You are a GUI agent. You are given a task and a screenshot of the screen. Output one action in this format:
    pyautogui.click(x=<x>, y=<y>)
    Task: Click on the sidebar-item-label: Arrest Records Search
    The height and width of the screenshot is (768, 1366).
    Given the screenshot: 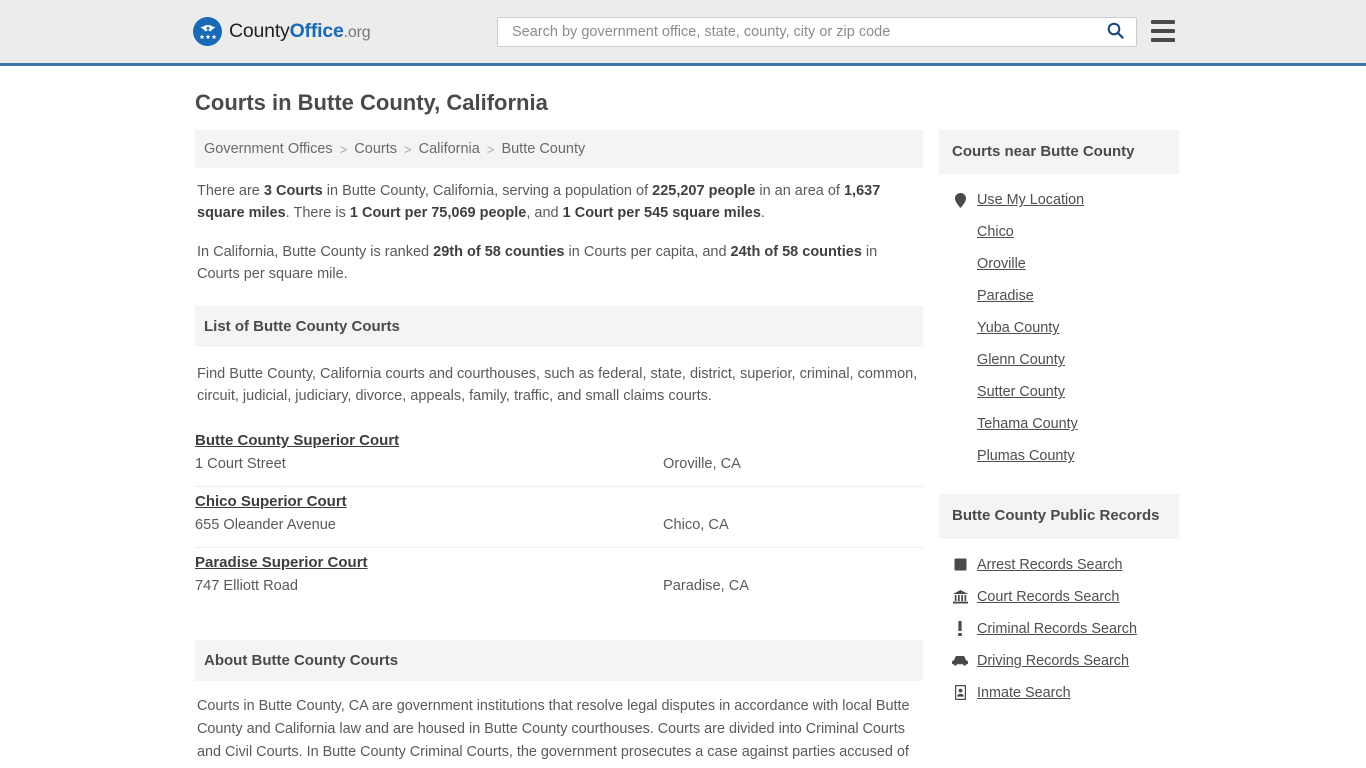 What is the action you would take?
    pyautogui.click(x=1050, y=564)
    